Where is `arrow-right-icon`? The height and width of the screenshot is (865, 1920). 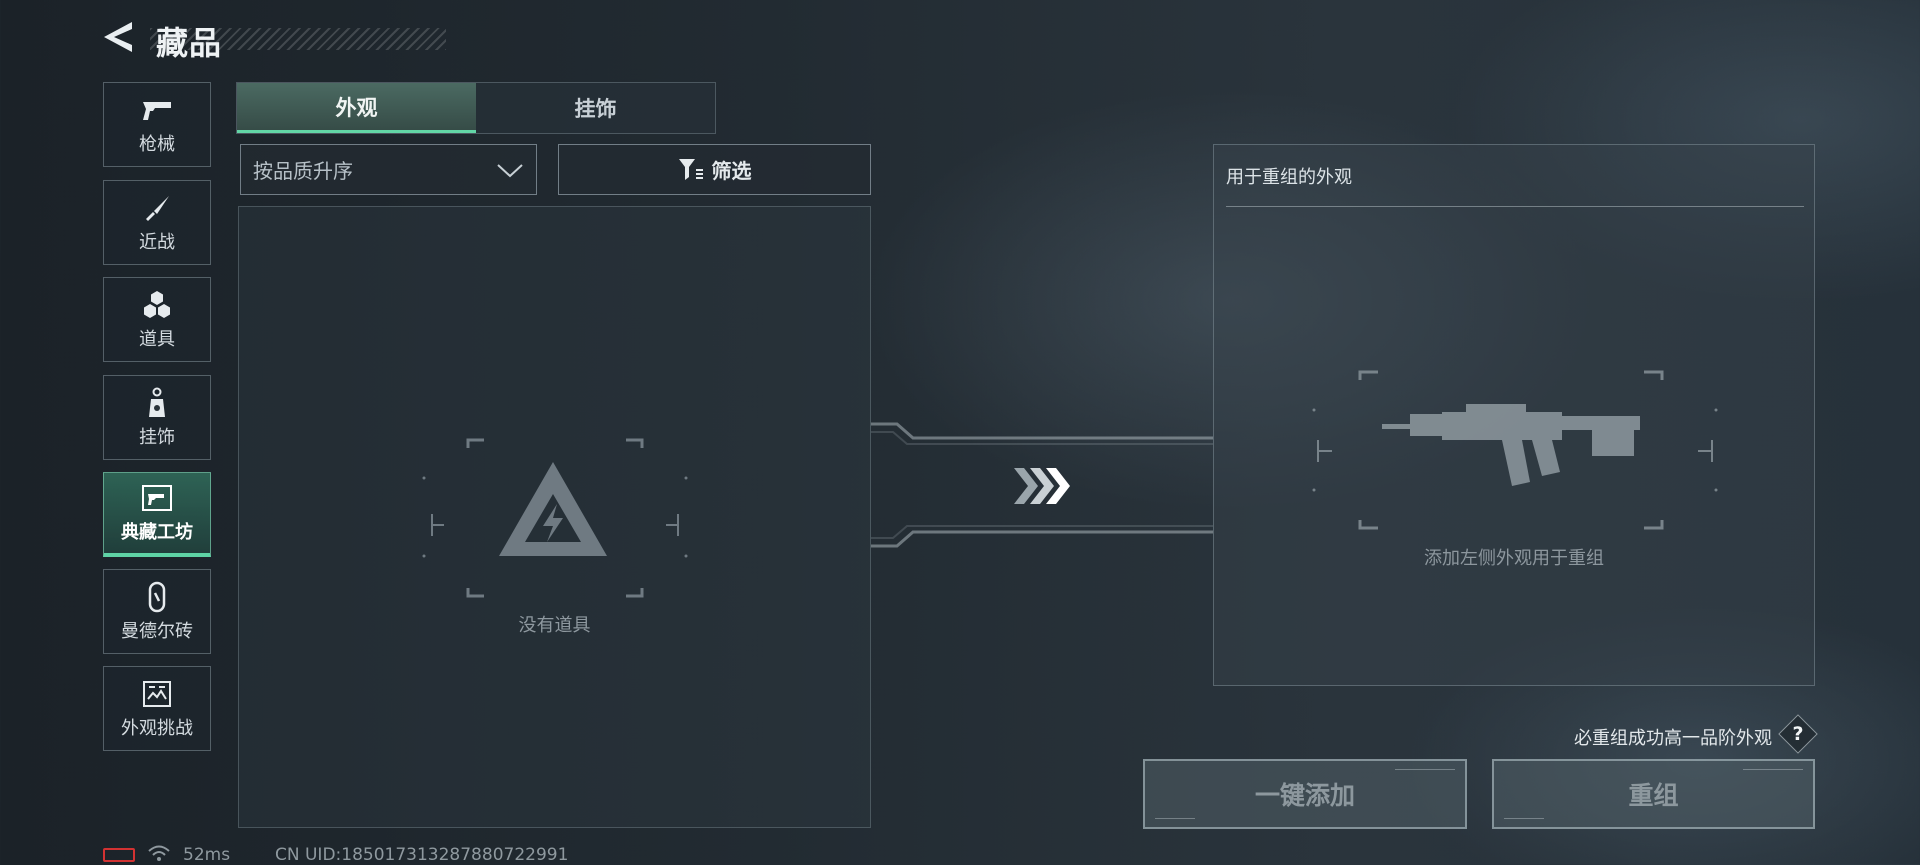
arrow-right-icon is located at coordinates (1042, 486).